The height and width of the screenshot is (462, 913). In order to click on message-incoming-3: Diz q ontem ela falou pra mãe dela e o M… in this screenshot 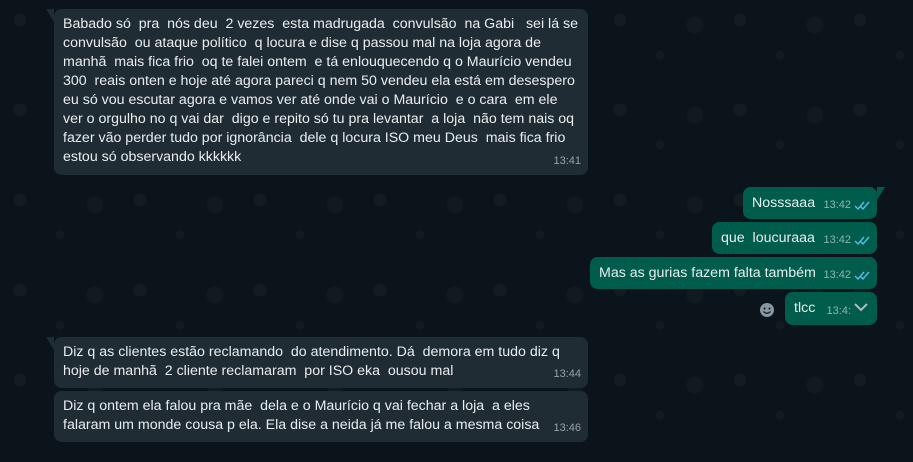, I will do `click(321, 416)`.